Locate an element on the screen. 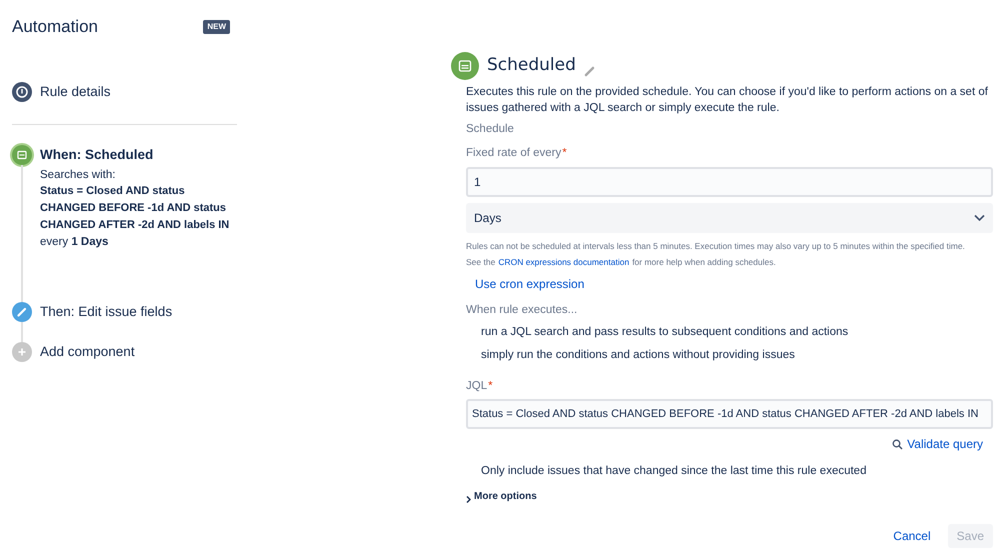 Image resolution: width=998 pixels, height=552 pixels. section-label: Schedule is located at coordinates (490, 129).